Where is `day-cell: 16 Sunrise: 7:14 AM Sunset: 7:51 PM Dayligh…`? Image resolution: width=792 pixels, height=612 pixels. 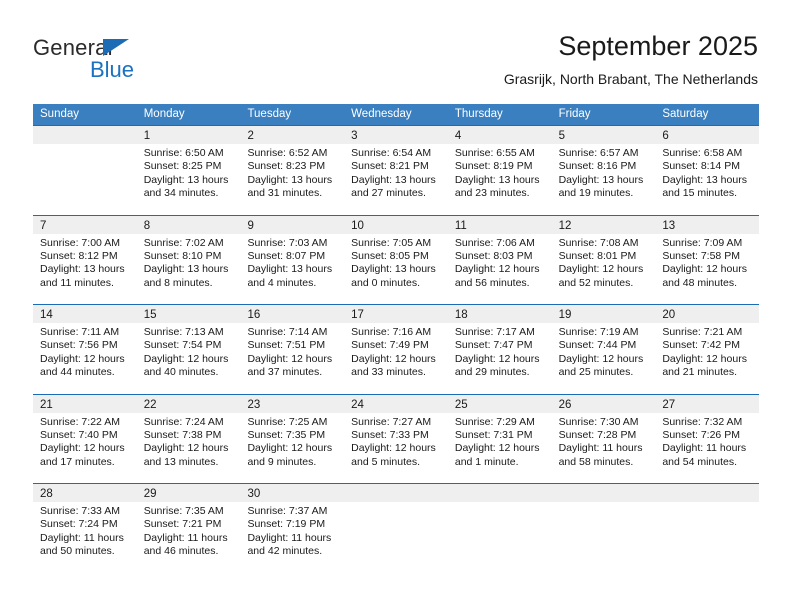 day-cell: 16 Sunrise: 7:14 AM Sunset: 7:51 PM Dayligh… is located at coordinates (292, 349).